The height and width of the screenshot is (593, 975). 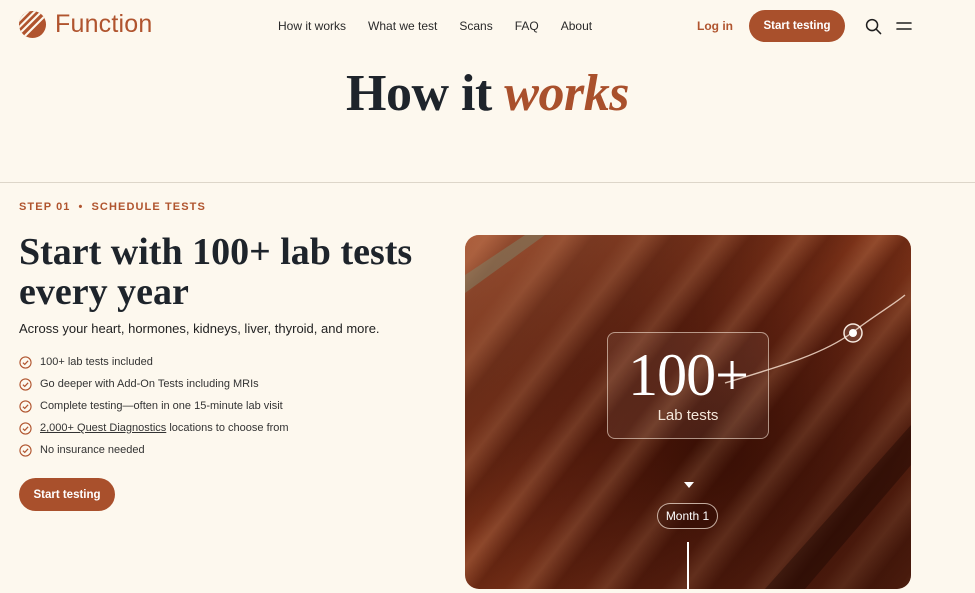 What do you see at coordinates (154, 450) in the screenshot?
I see `feature-item: No insurance needed` at bounding box center [154, 450].